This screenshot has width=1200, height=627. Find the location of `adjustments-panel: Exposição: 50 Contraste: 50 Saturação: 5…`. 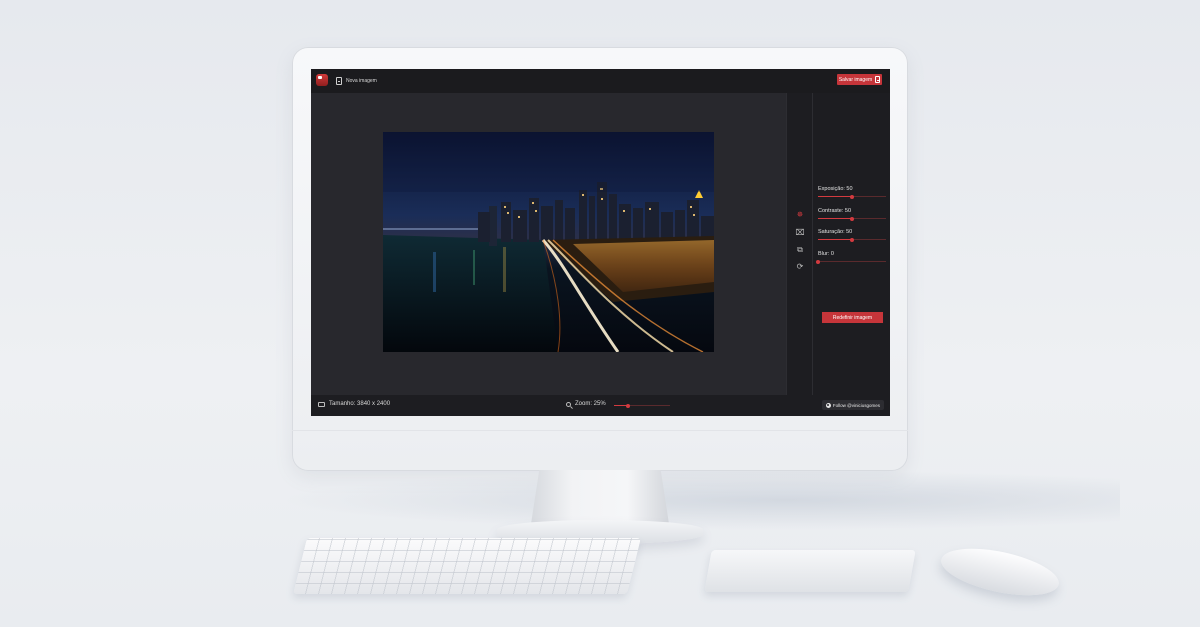

adjustments-panel: Exposição: 50 Contraste: 50 Saturação: 5… is located at coordinates (851, 244).